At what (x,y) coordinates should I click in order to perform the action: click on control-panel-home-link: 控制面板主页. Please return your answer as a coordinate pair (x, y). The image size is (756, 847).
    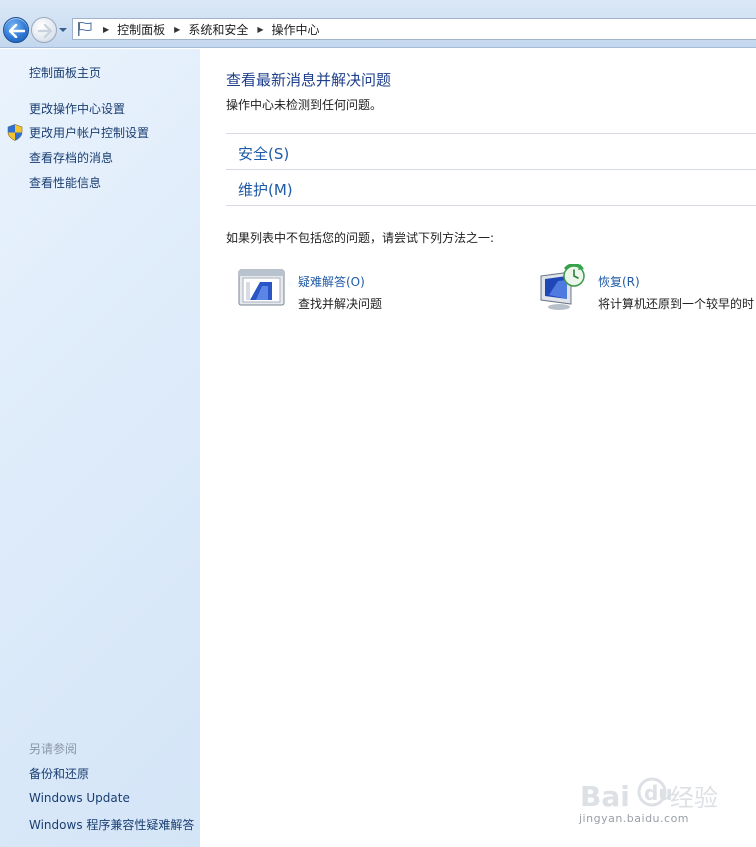
    Looking at the image, I should click on (65, 72).